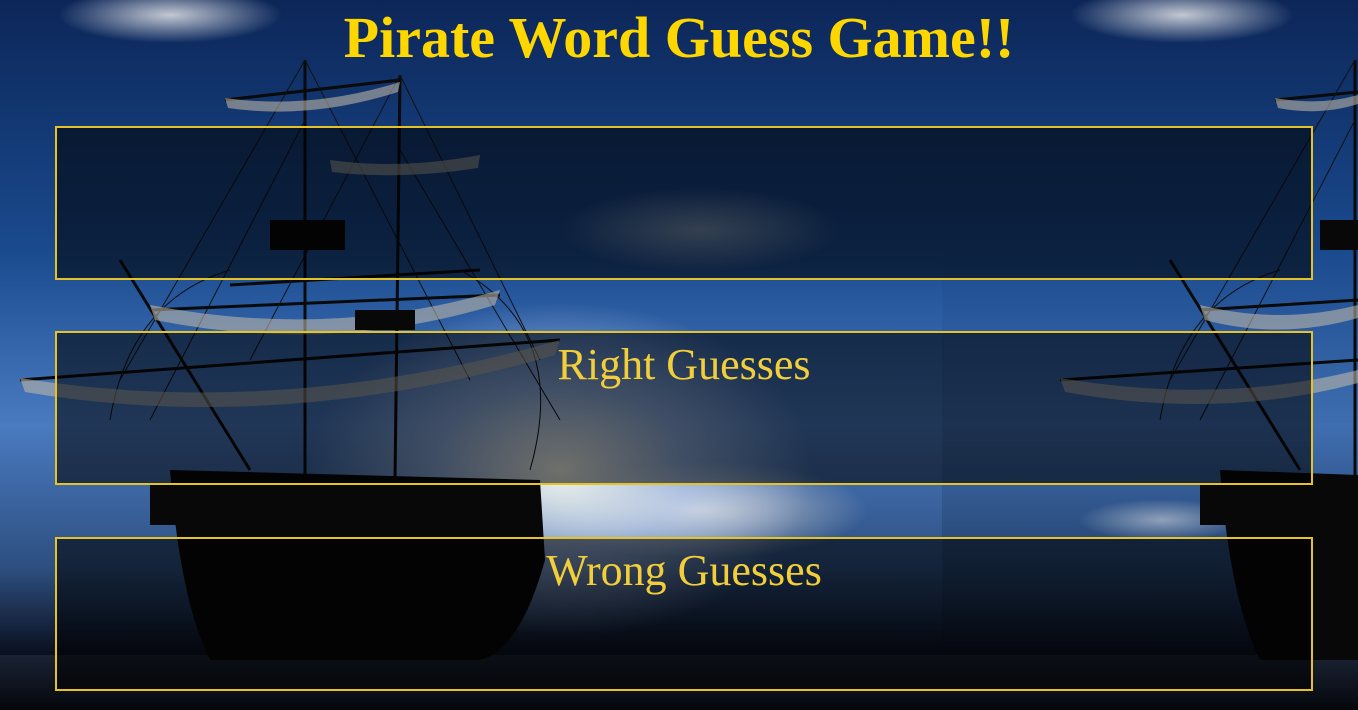 This screenshot has height=710, width=1358. What do you see at coordinates (684, 364) in the screenshot?
I see `right-guesses-heading: Right Guesses` at bounding box center [684, 364].